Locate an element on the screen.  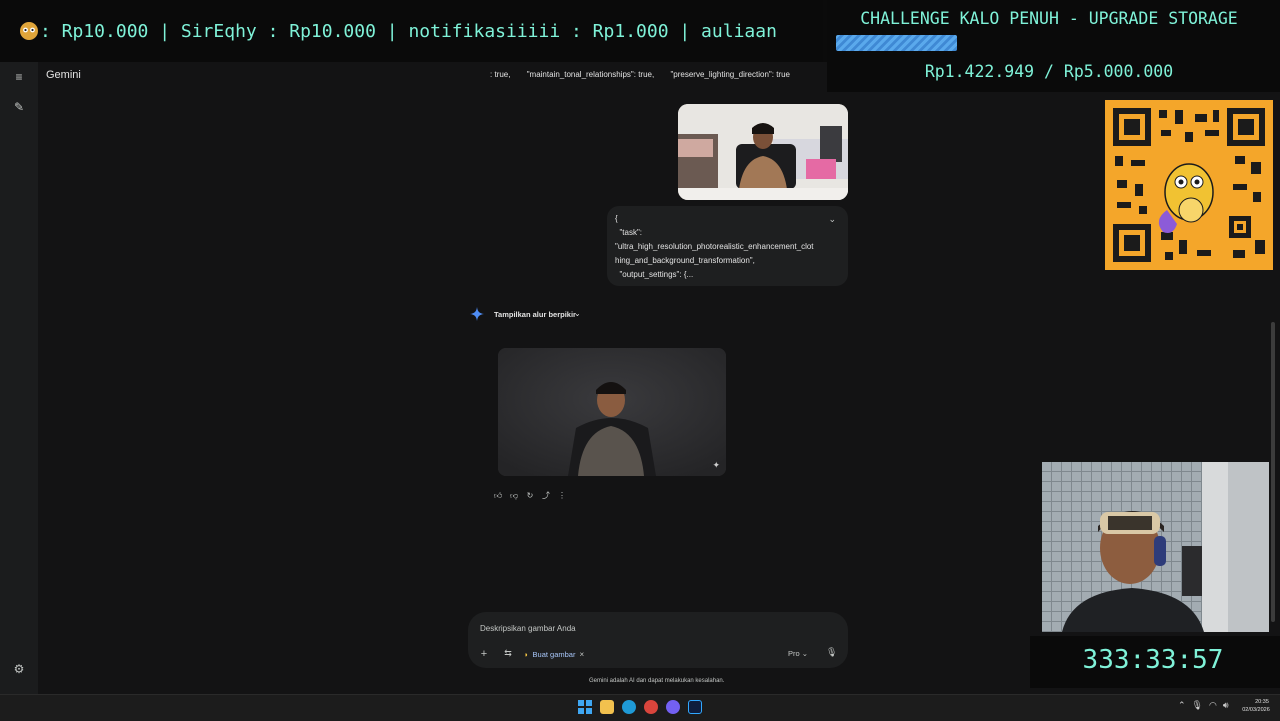
generated-image: ✦ is located at coordinates (612, 412).